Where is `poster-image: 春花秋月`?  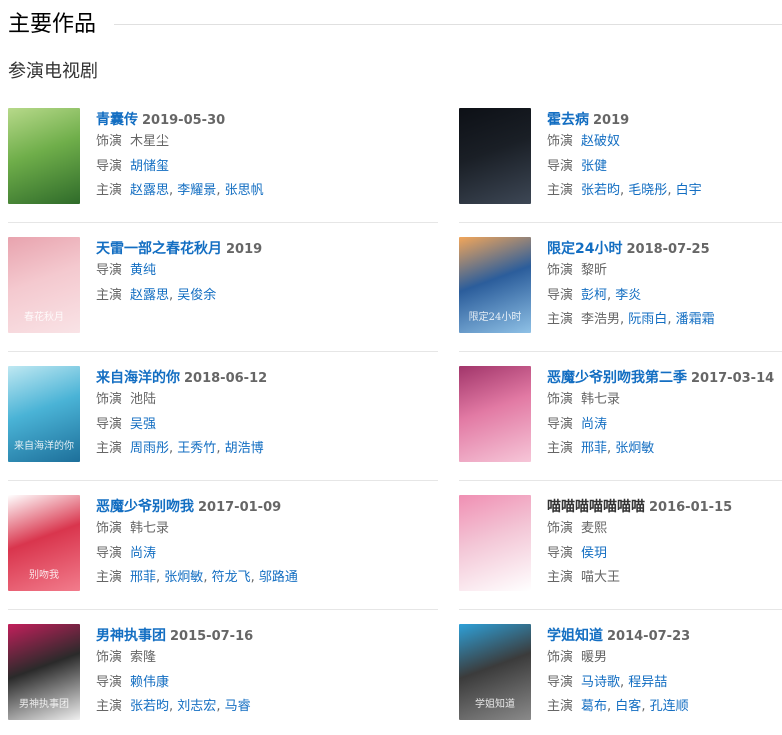
poster-image: 春花秋月 is located at coordinates (44, 285).